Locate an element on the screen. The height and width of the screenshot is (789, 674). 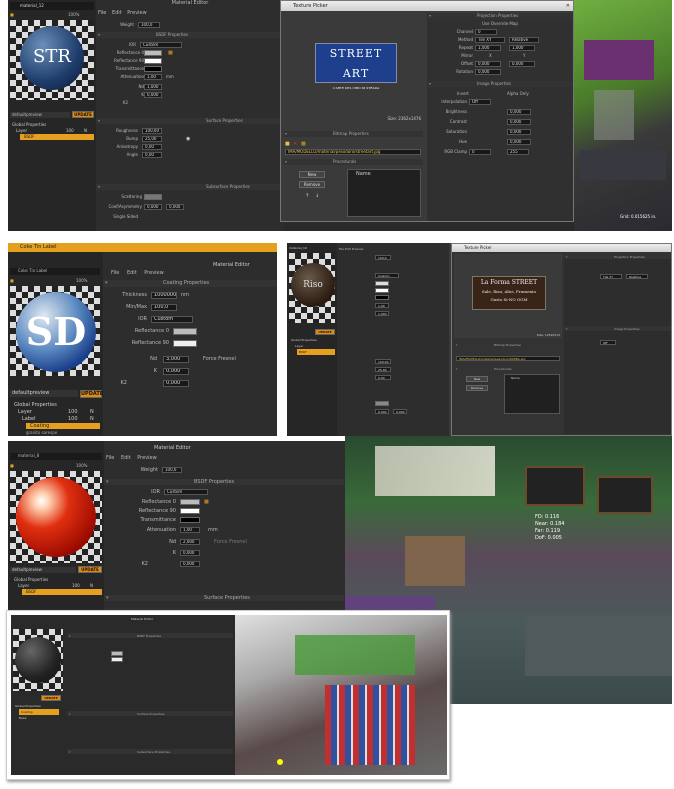
interpolation-select: Off is located at coordinates (608, 342).